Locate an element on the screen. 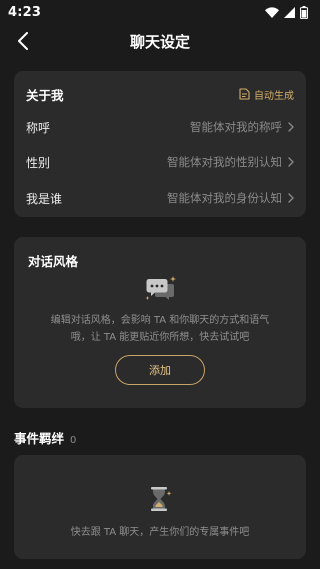 The height and width of the screenshot is (569, 320). status-icons is located at coordinates (286, 12).